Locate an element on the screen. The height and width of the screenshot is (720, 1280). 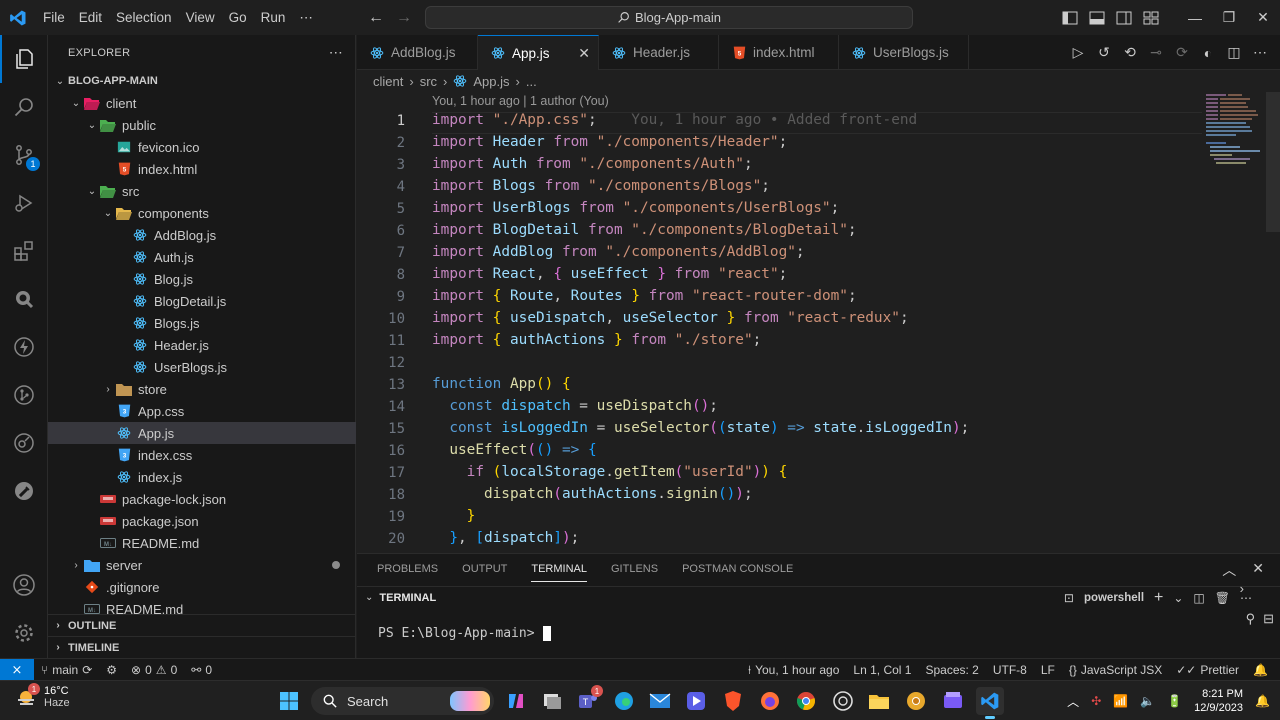
menu-view: View is located at coordinates (200, 17).